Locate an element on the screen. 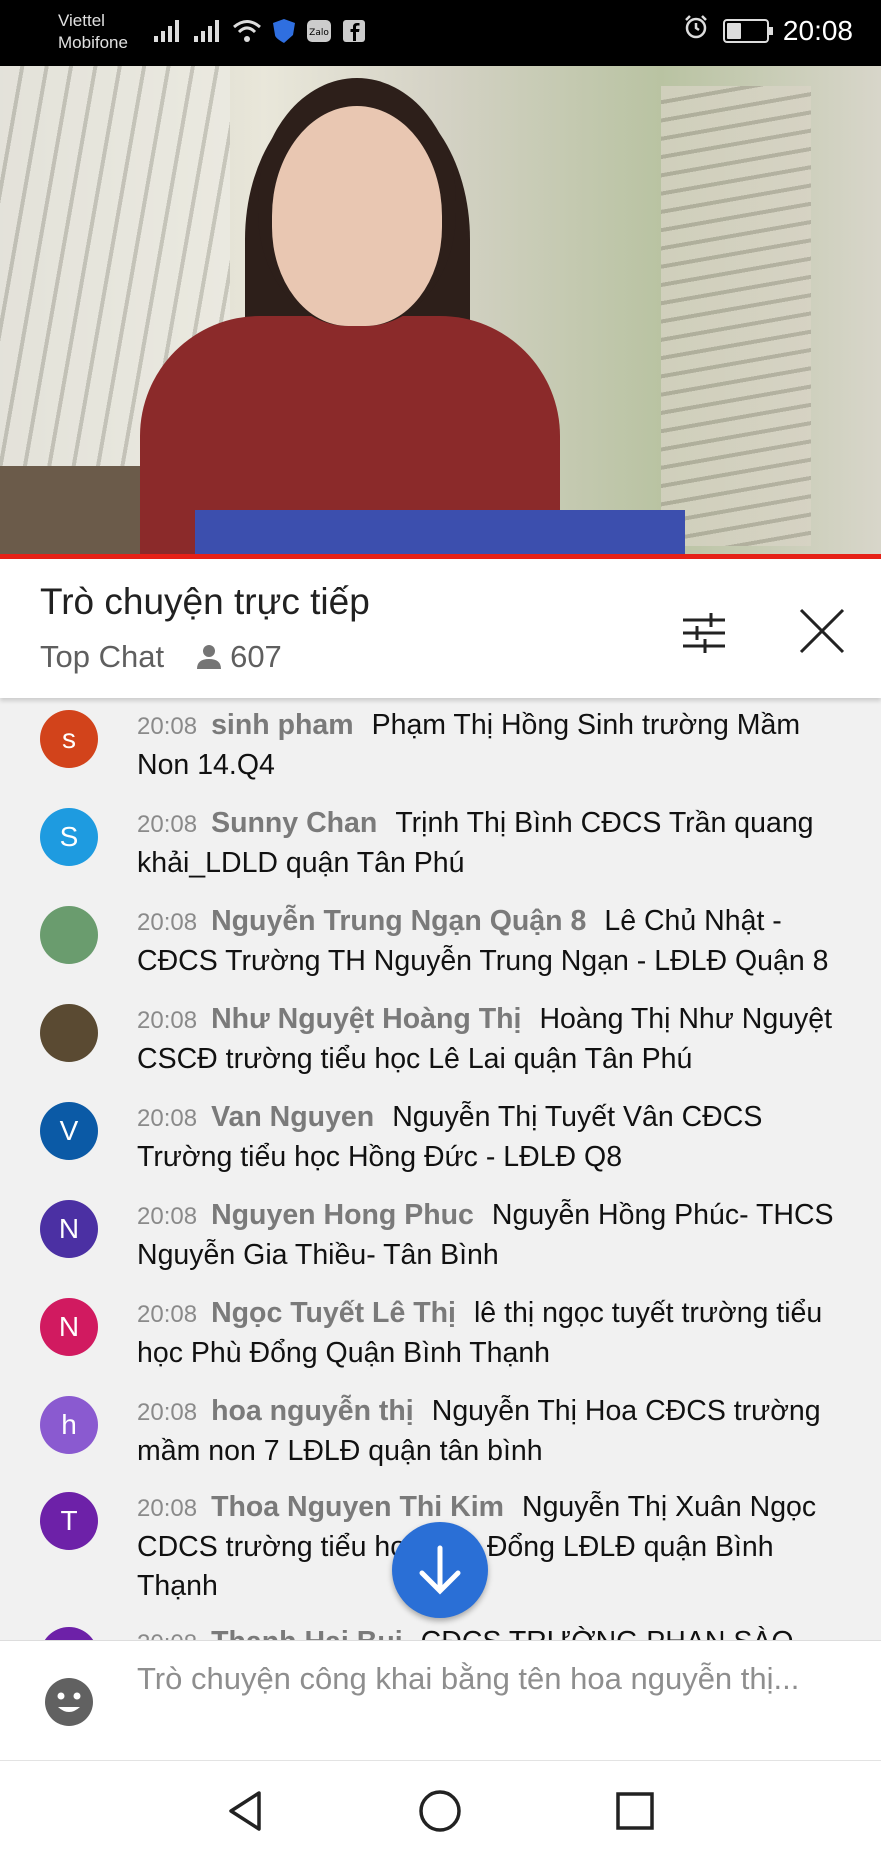 The height and width of the screenshot is (1860, 881). status-bar: Viettel Mobifone Zalo 20:08 is located at coordinates (440, 33).